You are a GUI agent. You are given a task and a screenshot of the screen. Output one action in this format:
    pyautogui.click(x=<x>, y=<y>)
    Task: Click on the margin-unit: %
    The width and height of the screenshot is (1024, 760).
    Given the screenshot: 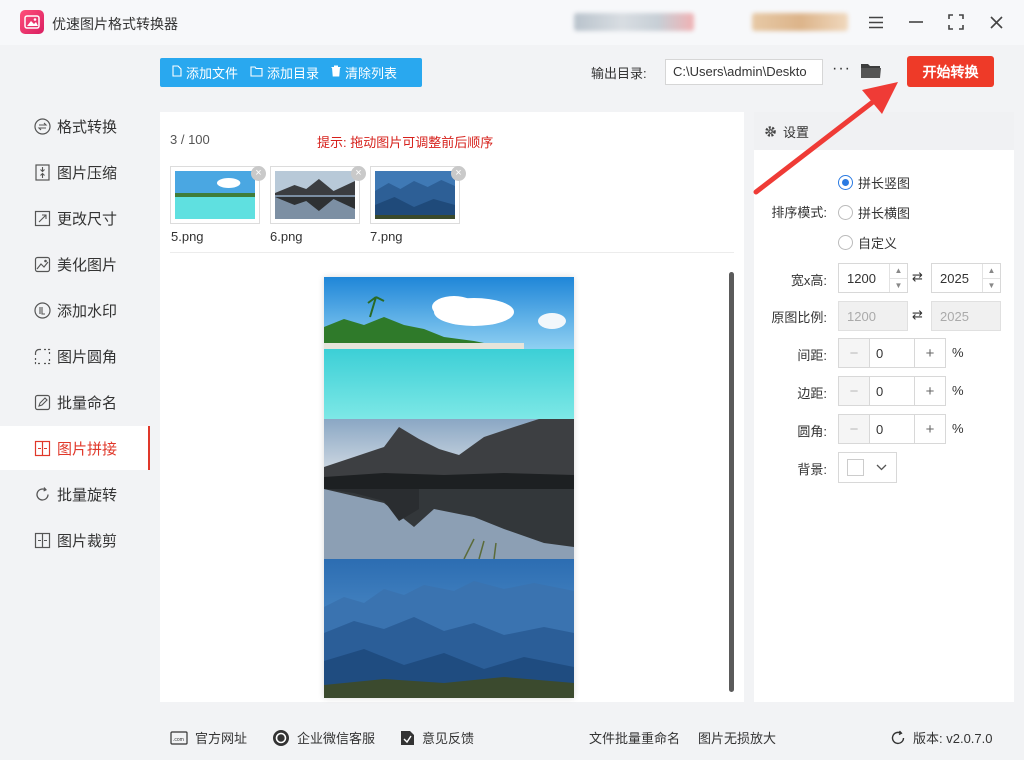 What is the action you would take?
    pyautogui.click(x=958, y=390)
    